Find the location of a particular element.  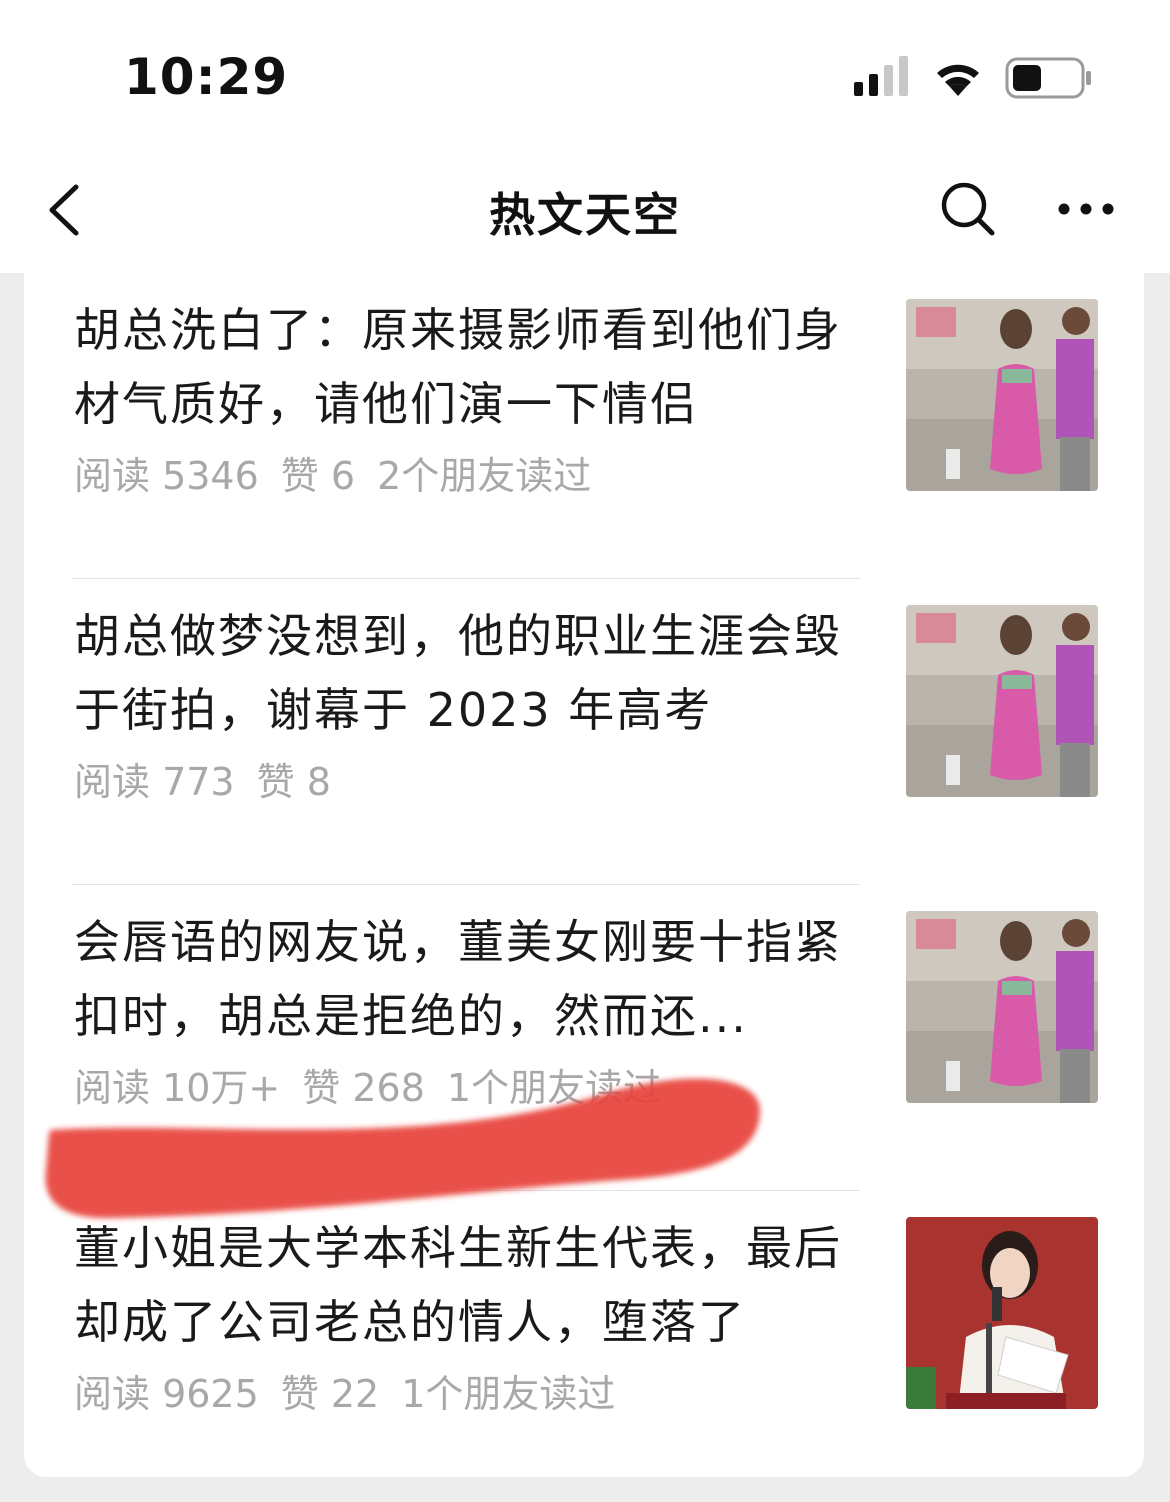

navigation-bar: 热文天空 is located at coordinates (585, 209).